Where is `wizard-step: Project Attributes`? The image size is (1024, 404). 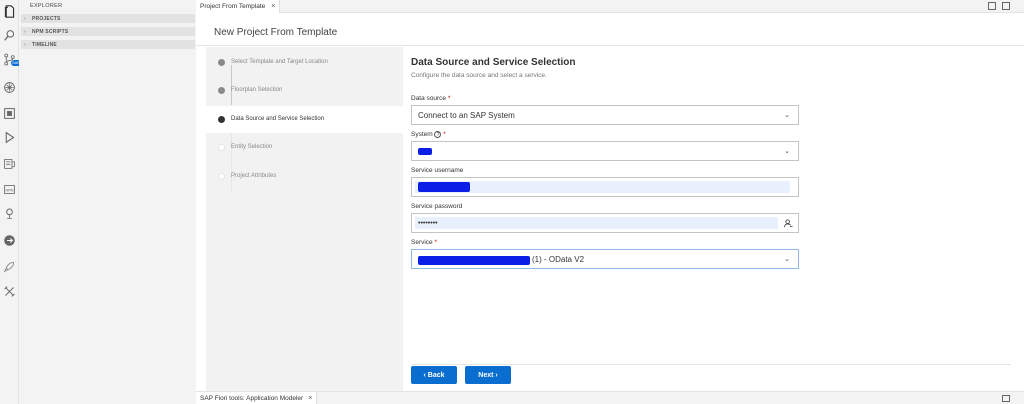 wizard-step: Project Attributes is located at coordinates (304, 176).